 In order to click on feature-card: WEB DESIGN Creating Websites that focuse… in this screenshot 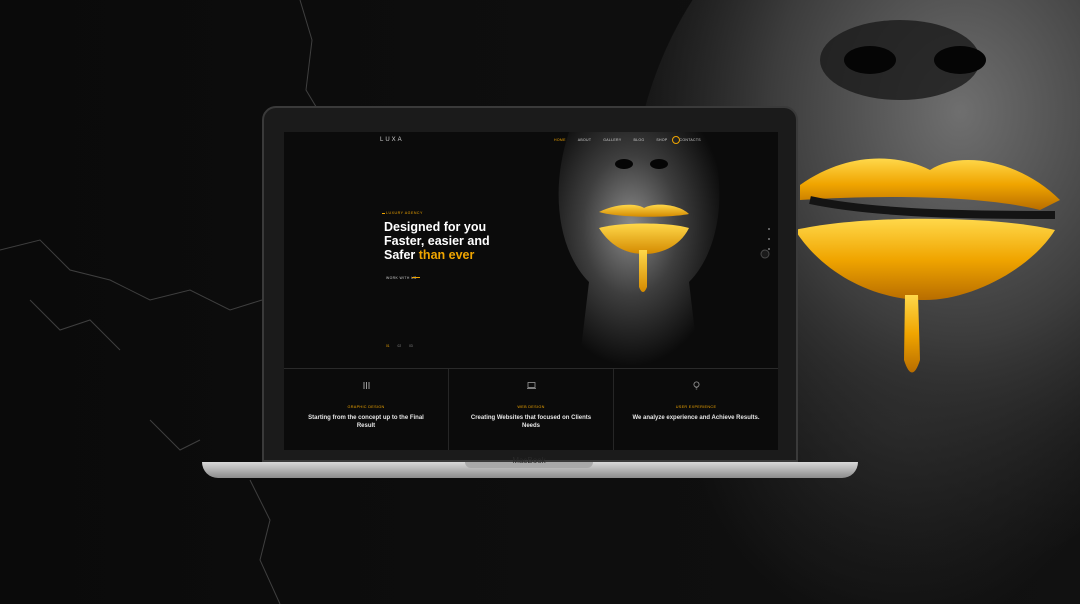, I will do `click(531, 409)`.